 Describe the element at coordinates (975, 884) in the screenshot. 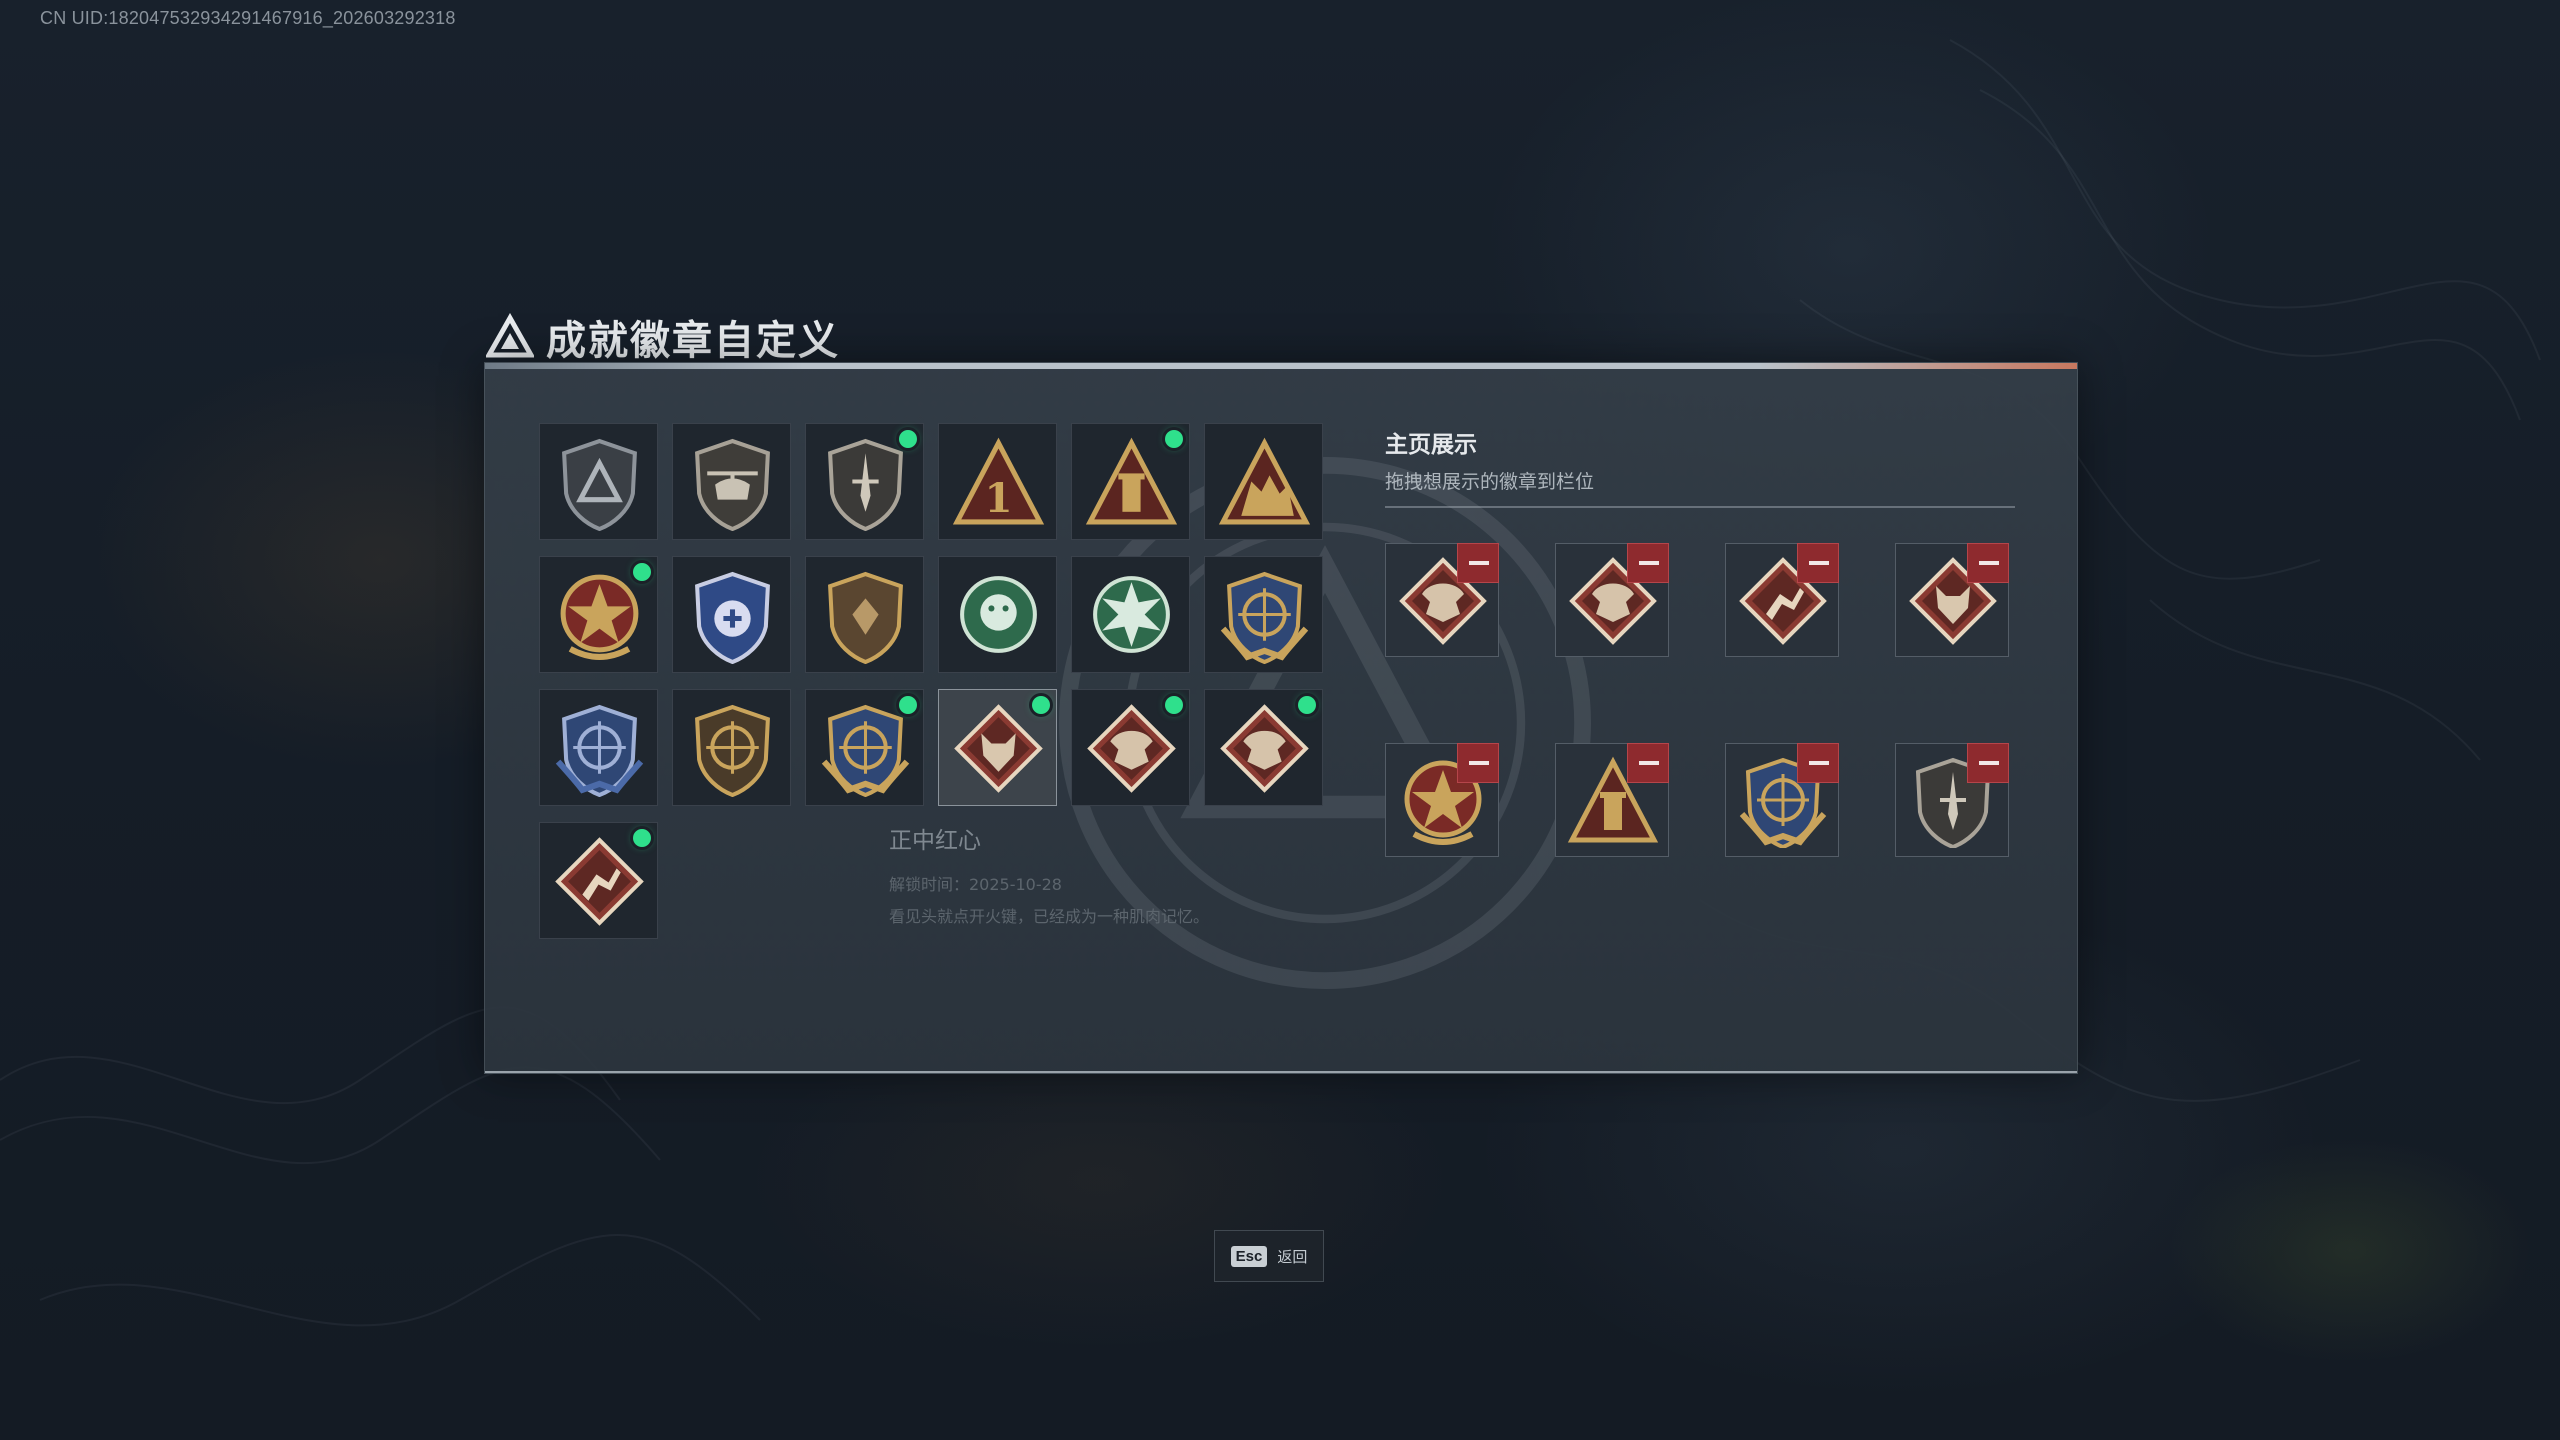

I see `tooltip-unlock-date: 解锁时间：2025-10-28` at that location.